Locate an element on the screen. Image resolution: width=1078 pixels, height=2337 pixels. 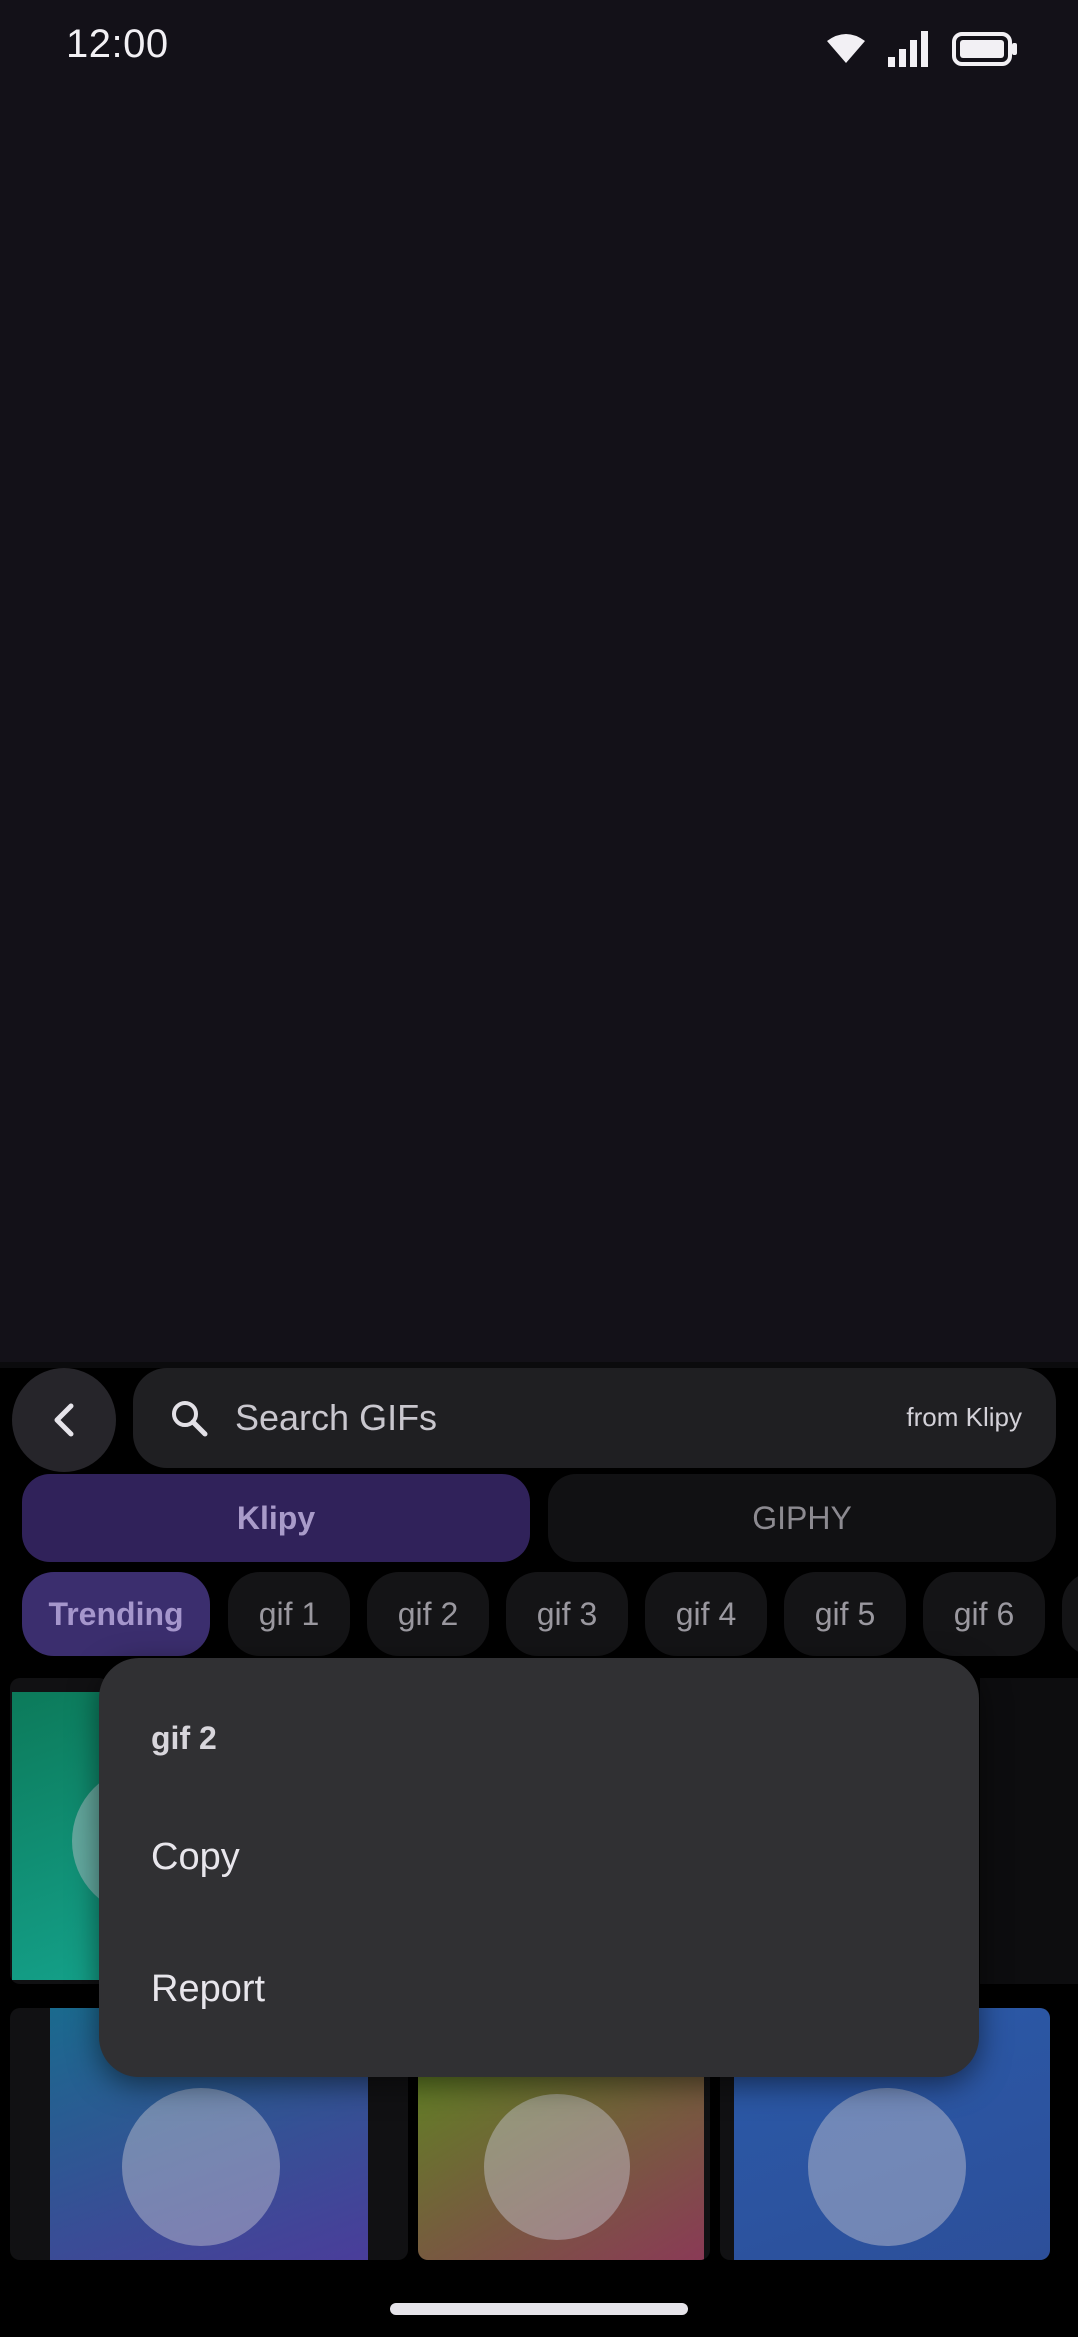
chip-gif-6: gif 6 is located at coordinates (984, 1614).